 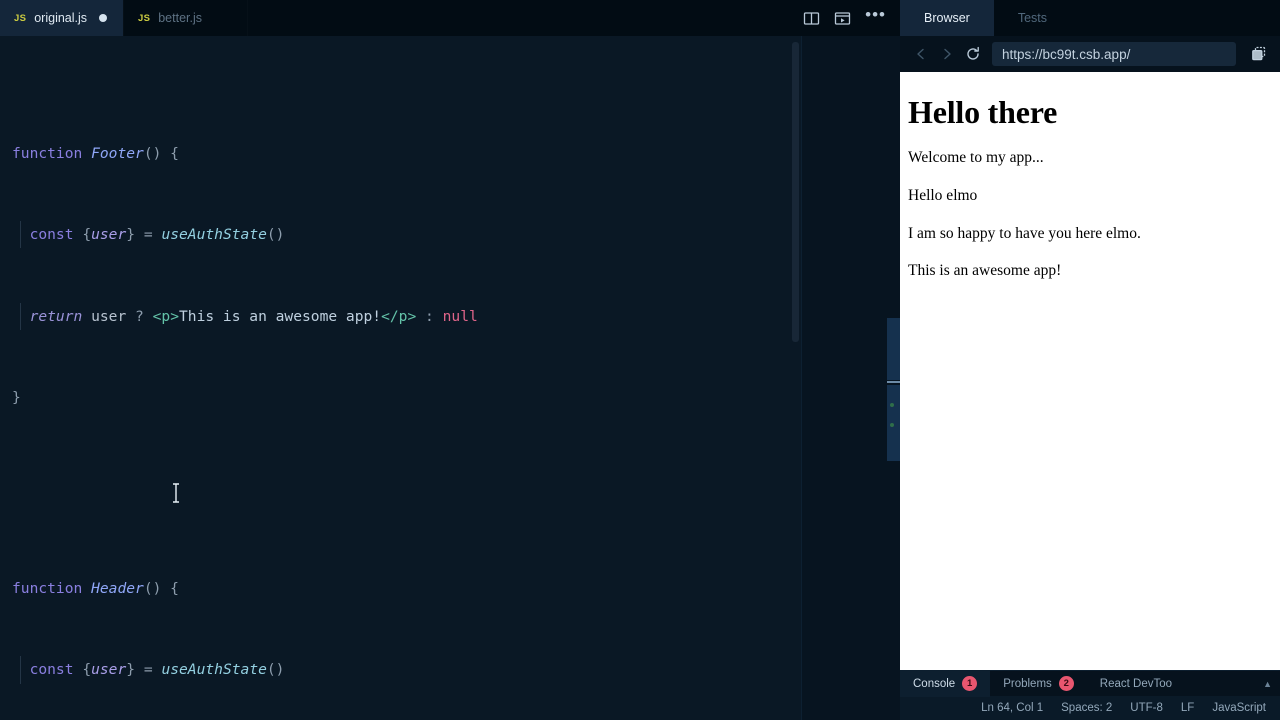 What do you see at coordinates (985, 271) in the screenshot?
I see `preview-paragraph: This is an awesome app!` at bounding box center [985, 271].